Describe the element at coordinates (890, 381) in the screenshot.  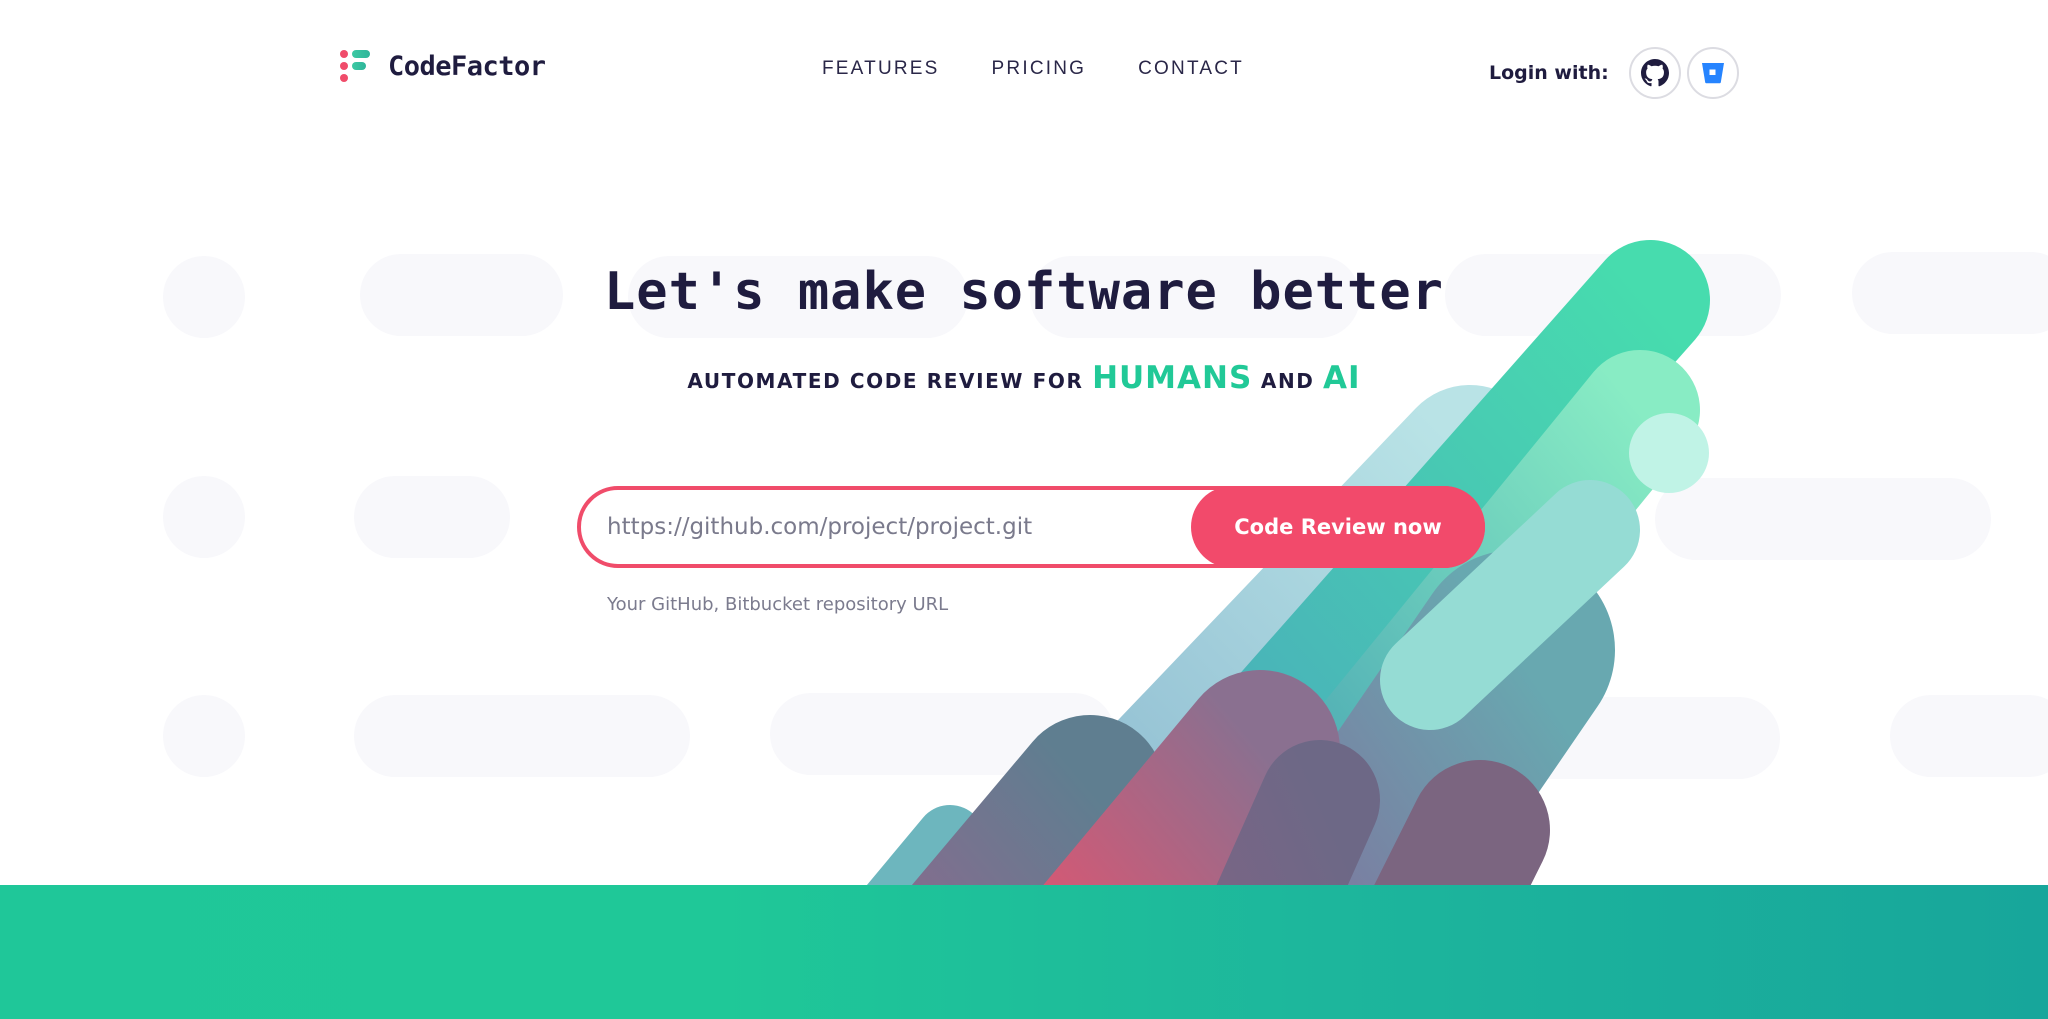
I see `subtitle-prefix: AUTOMATED CODE REVIEW FOR` at that location.